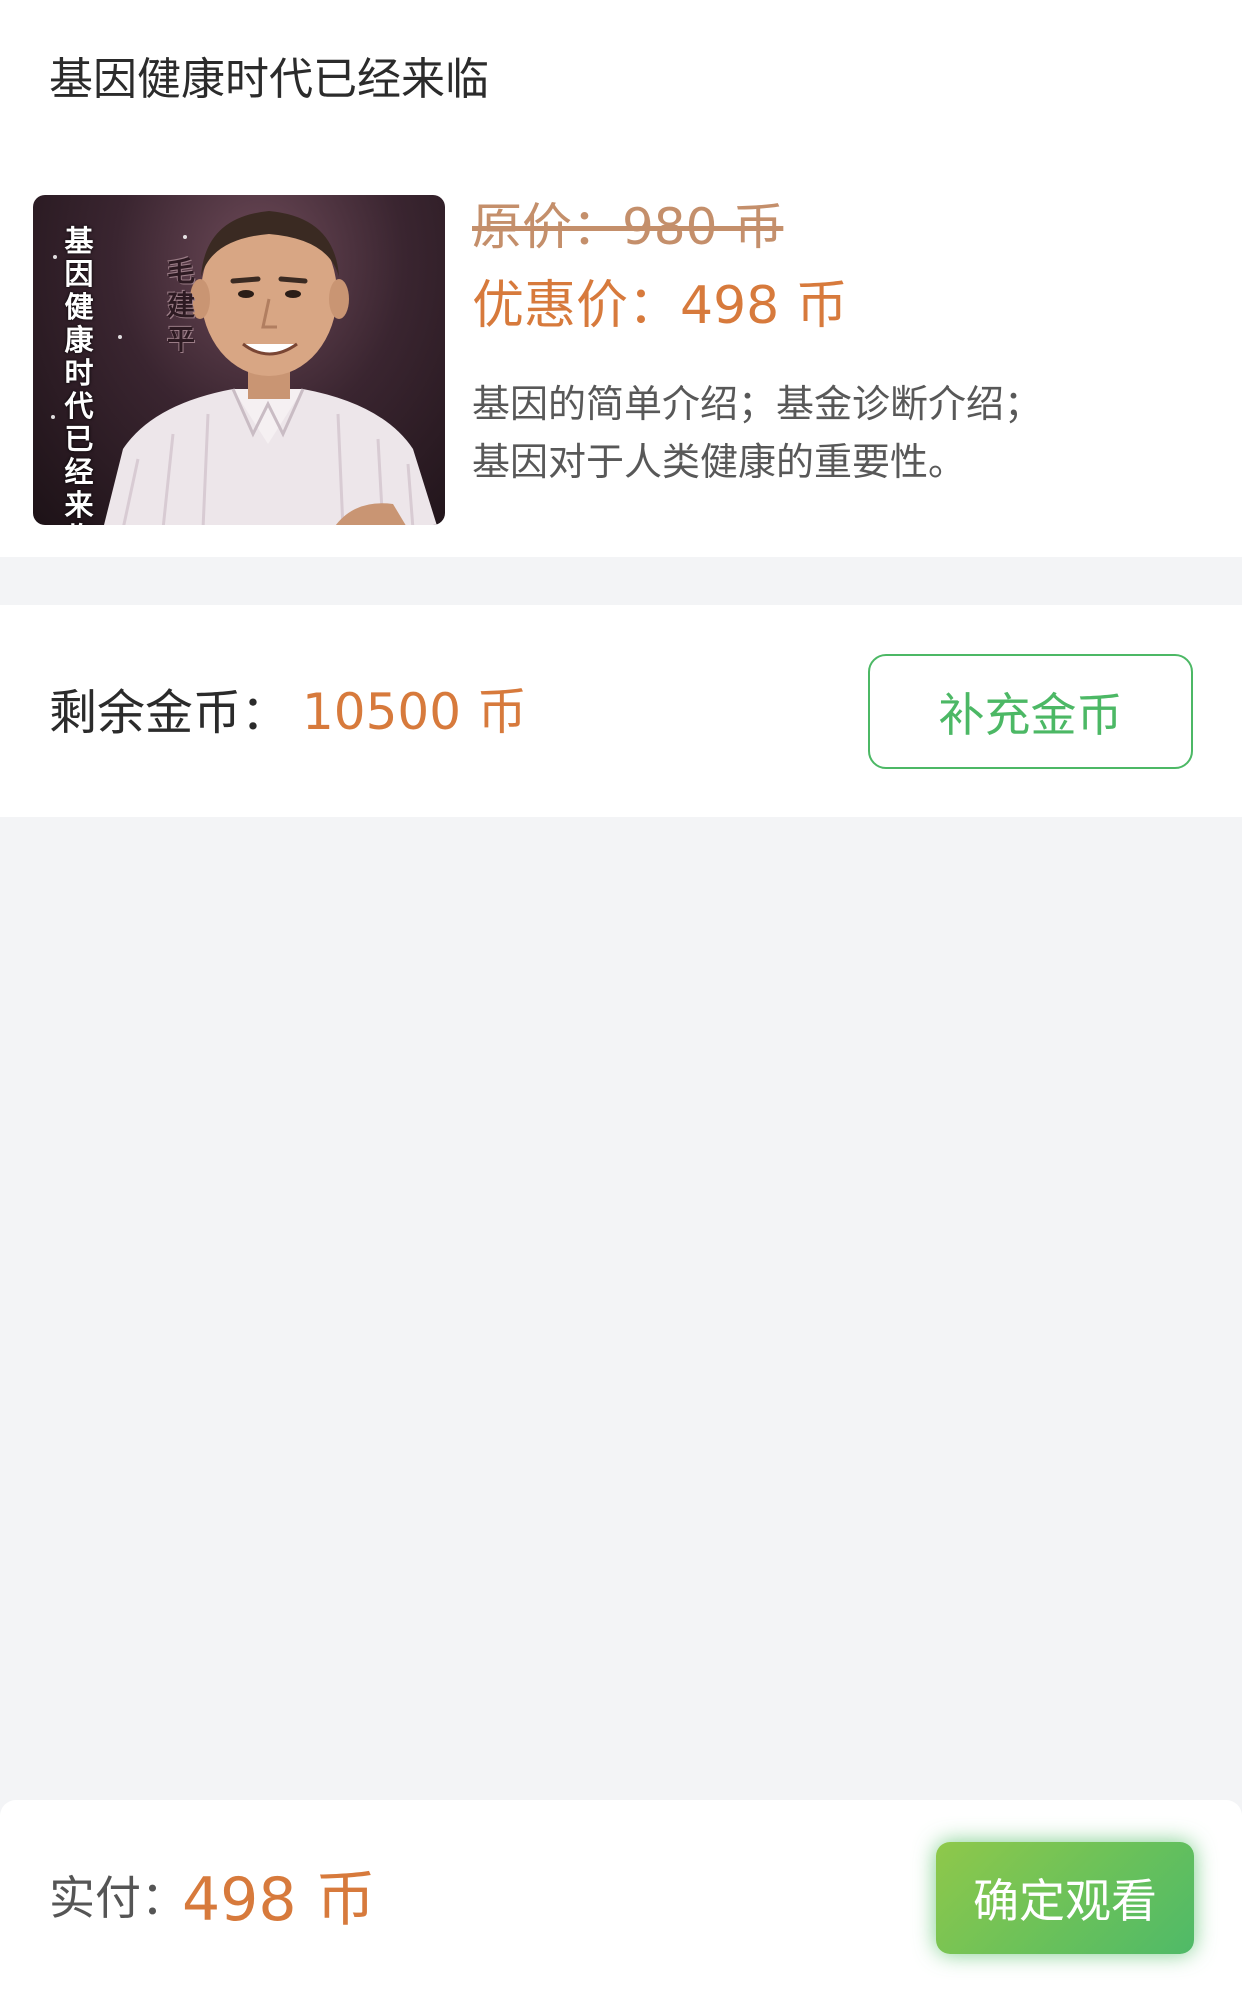  I want to click on cover-title-text: 基因健康时代已经来临, so click(79, 375).